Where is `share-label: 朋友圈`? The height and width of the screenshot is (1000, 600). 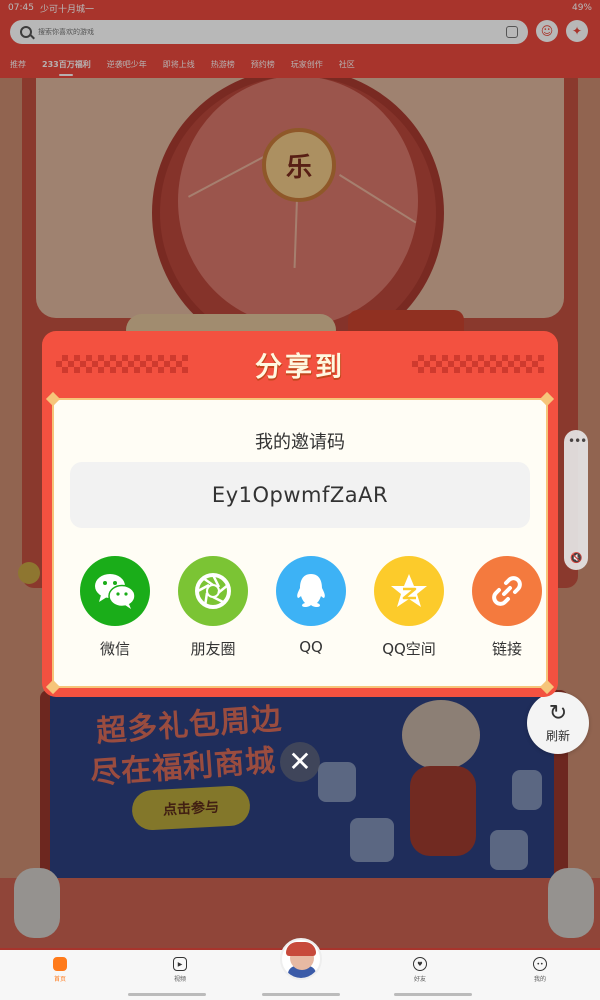 share-label: 朋友圈 is located at coordinates (213, 649).